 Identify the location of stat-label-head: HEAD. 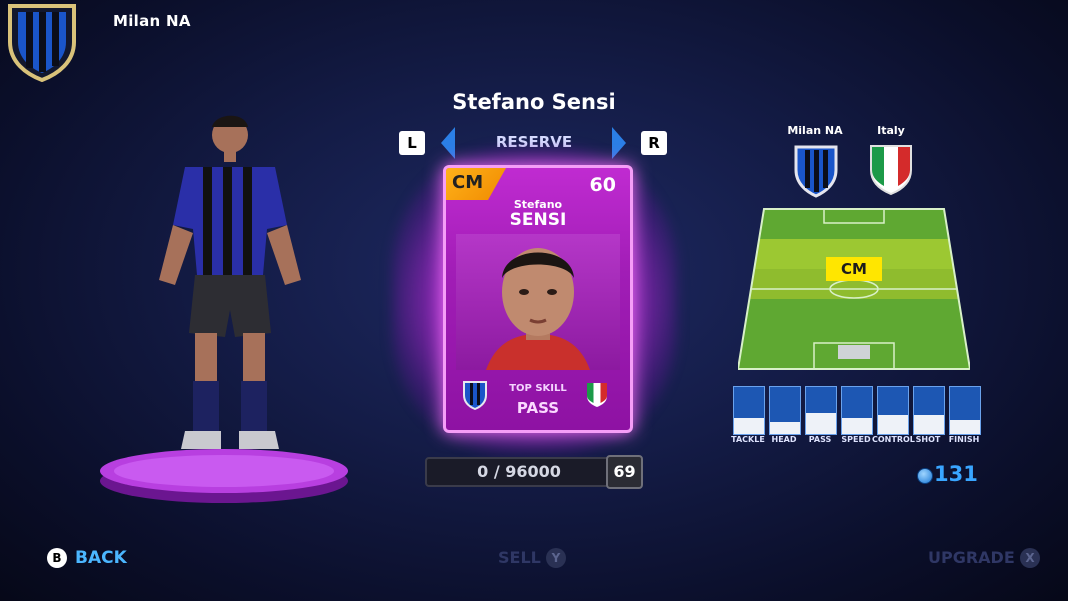
(784, 439).